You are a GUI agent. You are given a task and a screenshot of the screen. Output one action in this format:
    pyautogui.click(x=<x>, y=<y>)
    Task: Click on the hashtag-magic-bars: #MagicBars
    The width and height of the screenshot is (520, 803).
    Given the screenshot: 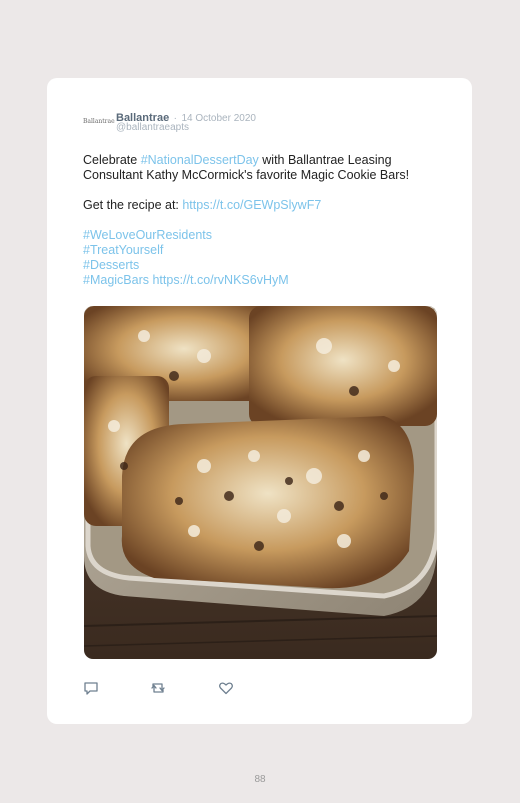 What is the action you would take?
    pyautogui.click(x=116, y=280)
    